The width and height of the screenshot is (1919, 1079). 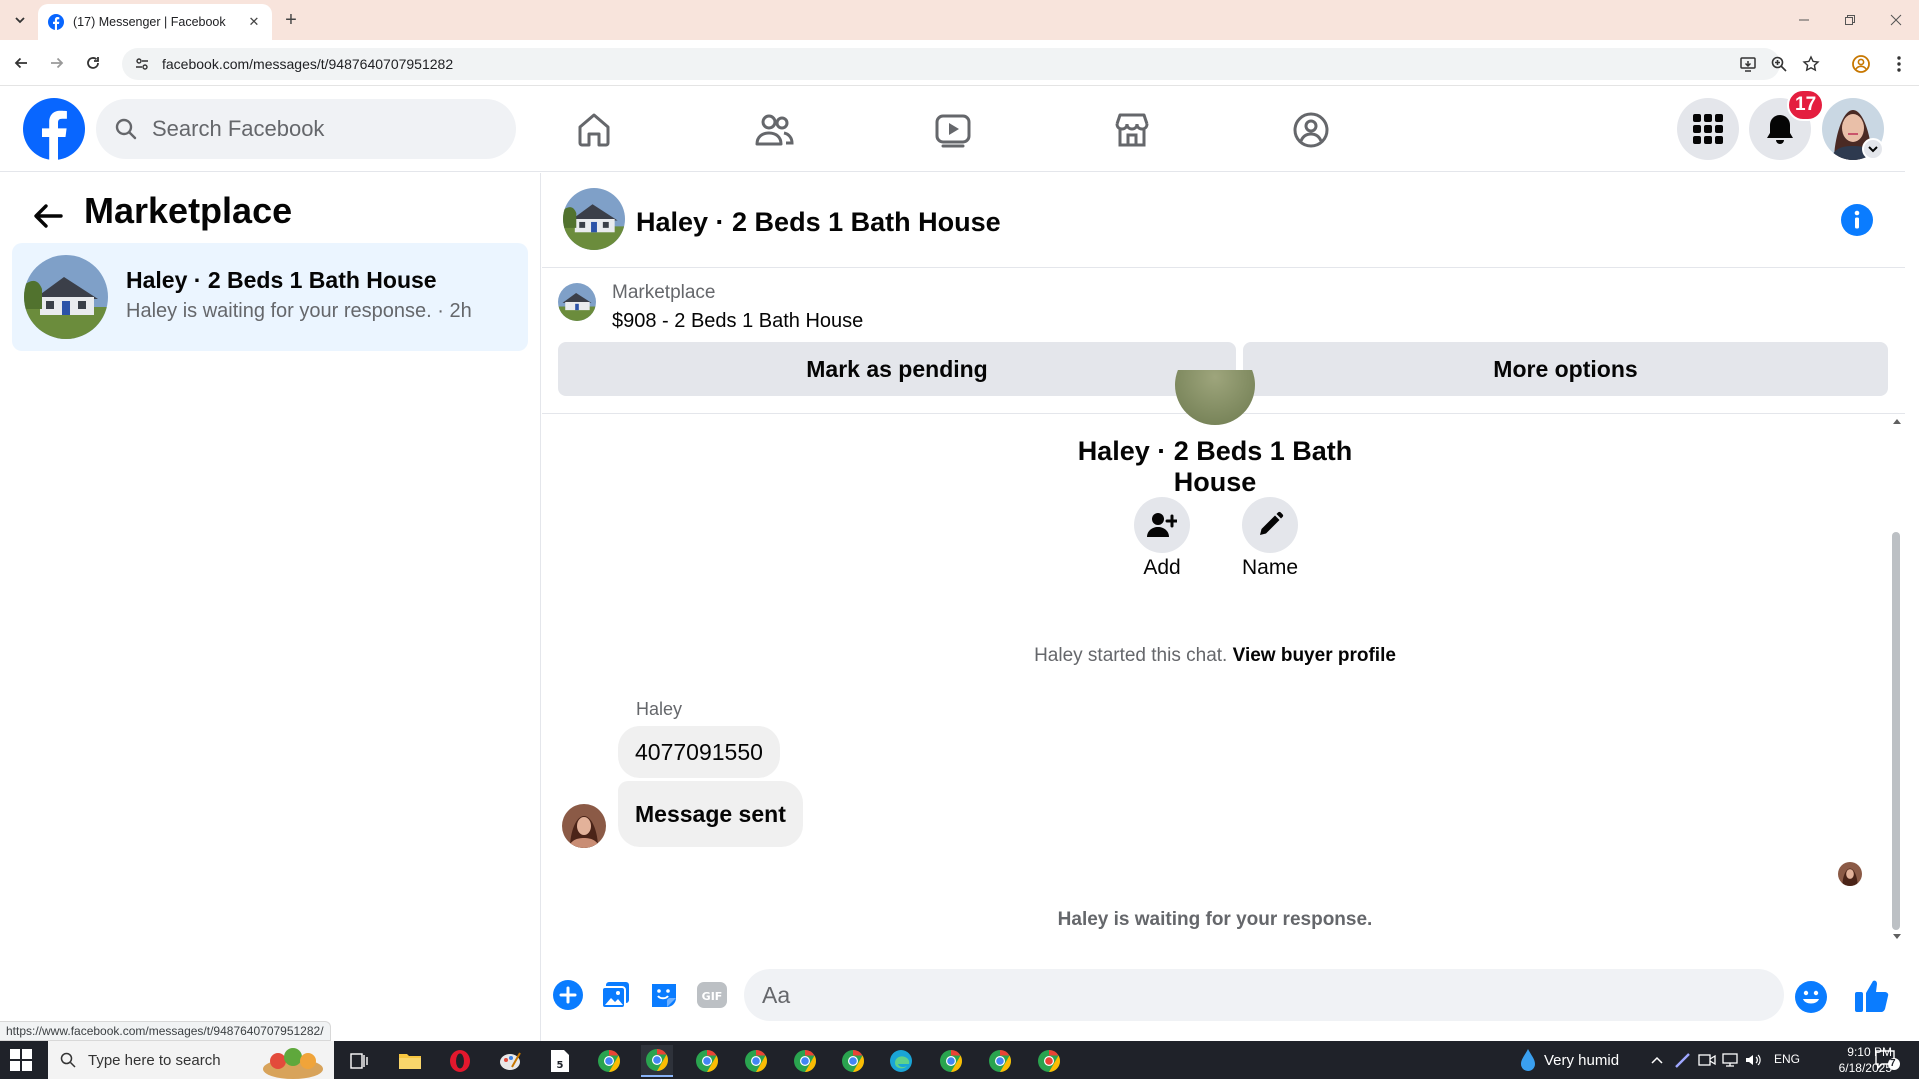 I want to click on site-settings-icon, so click(x=142, y=64).